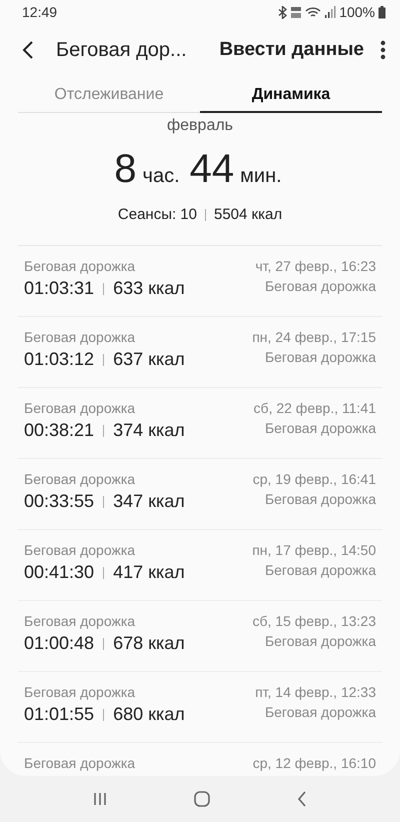 The image size is (400, 822). Describe the element at coordinates (161, 176) in the screenshot. I see `hours-unit: час.` at that location.